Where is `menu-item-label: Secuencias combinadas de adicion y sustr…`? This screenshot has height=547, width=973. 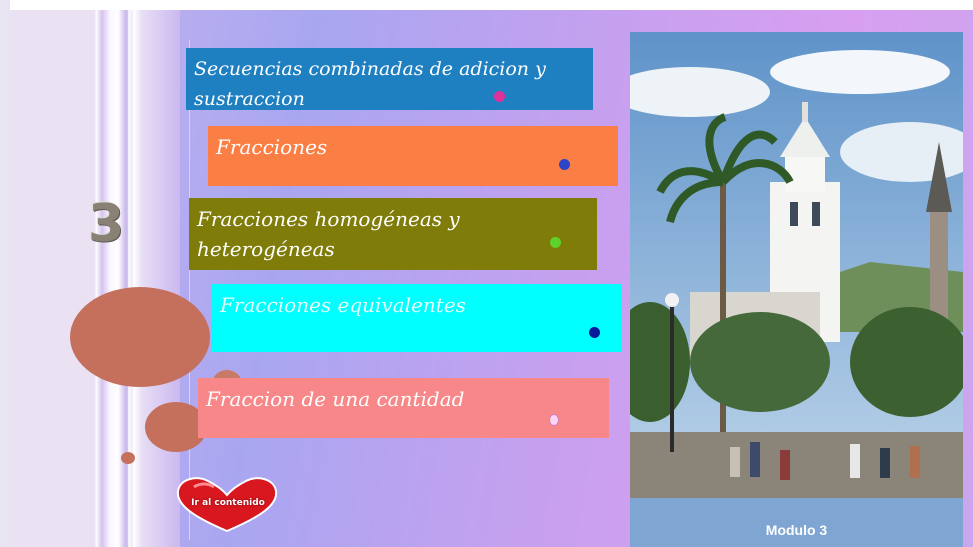
menu-item-label: Secuencias combinadas de adicion y sustr… is located at coordinates (370, 84).